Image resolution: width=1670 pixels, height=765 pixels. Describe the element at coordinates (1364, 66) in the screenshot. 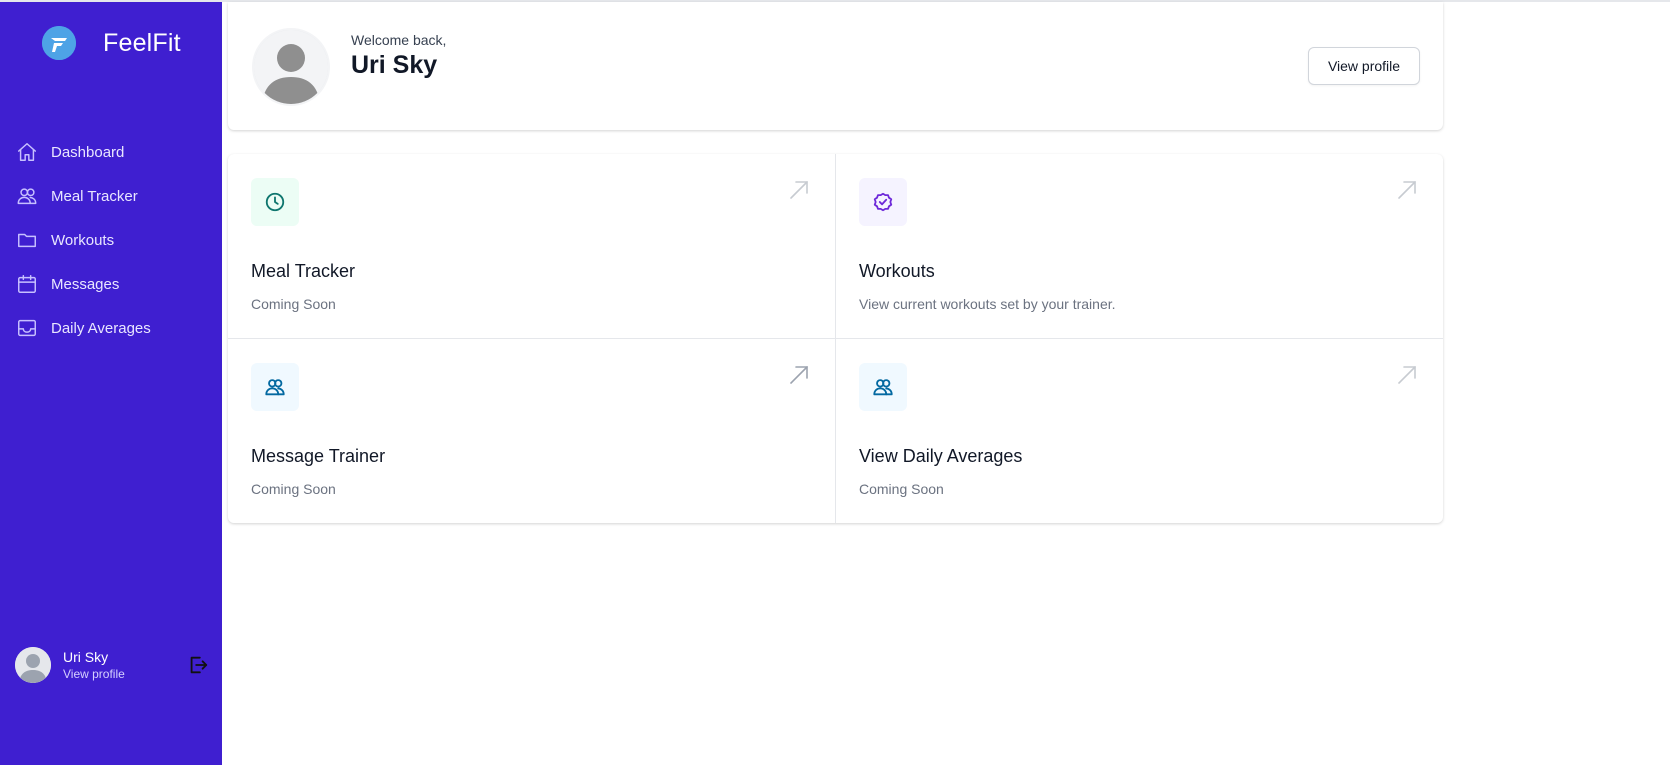

I see `view-profile-button: View profile` at that location.